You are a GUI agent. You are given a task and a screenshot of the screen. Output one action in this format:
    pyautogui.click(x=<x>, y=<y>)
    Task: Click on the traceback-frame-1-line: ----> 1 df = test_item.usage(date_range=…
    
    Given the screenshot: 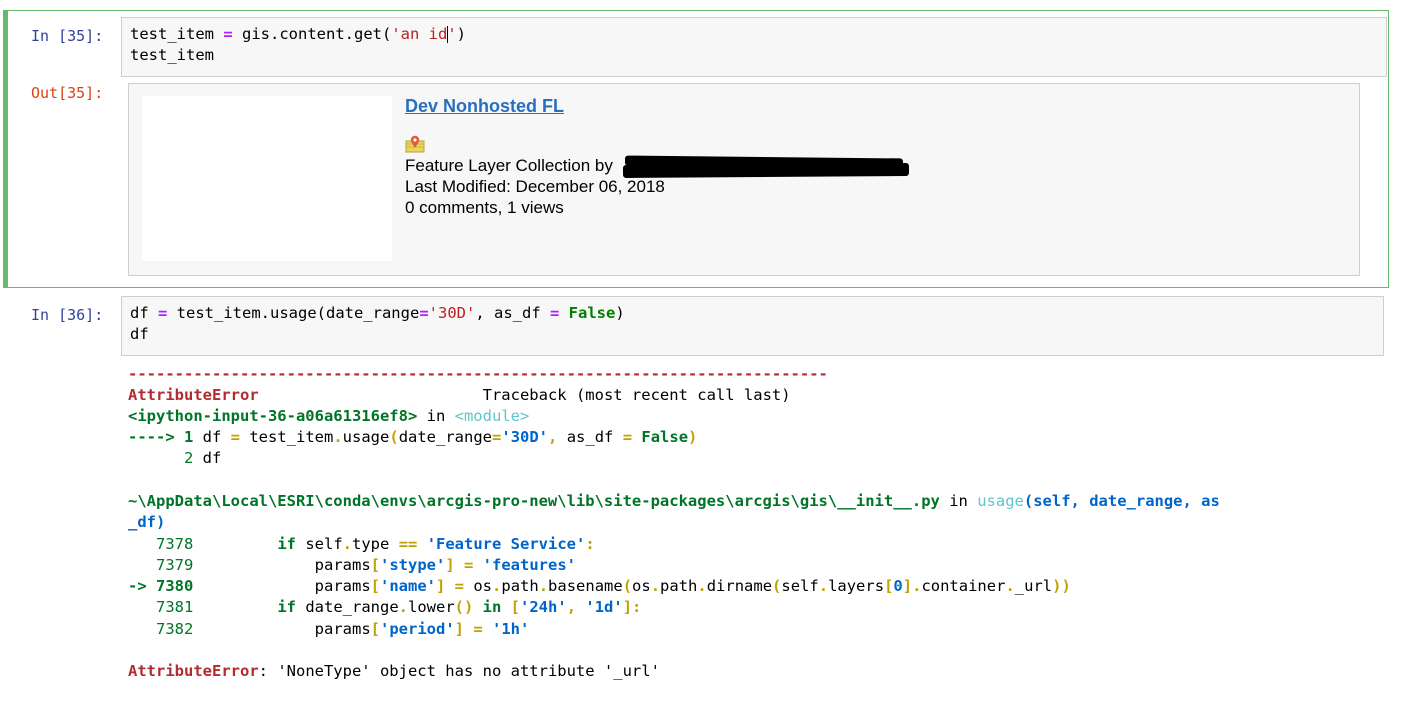 What is the action you would take?
    pyautogui.click(x=413, y=437)
    